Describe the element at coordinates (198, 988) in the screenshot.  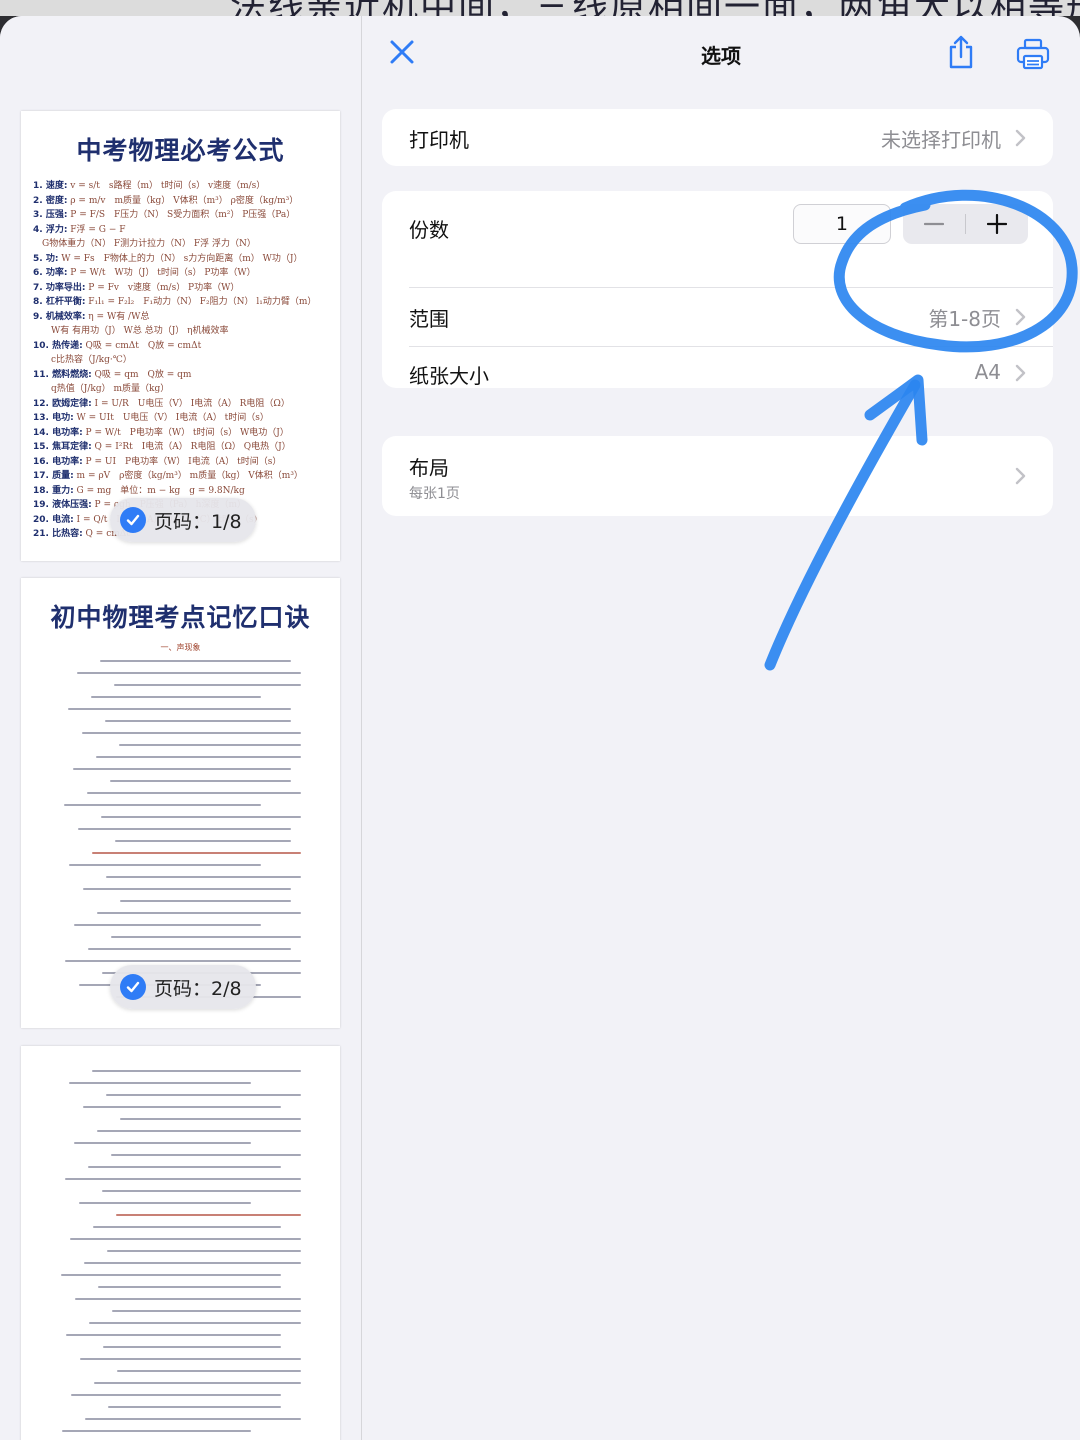
I see `page-badge-label: 页码：2/8` at that location.